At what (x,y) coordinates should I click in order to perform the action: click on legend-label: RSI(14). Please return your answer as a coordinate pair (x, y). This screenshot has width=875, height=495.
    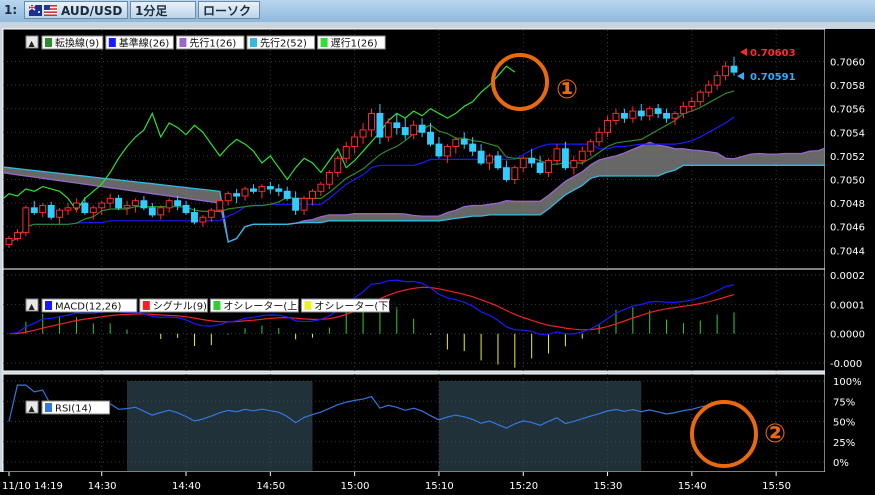
    Looking at the image, I should click on (73, 409).